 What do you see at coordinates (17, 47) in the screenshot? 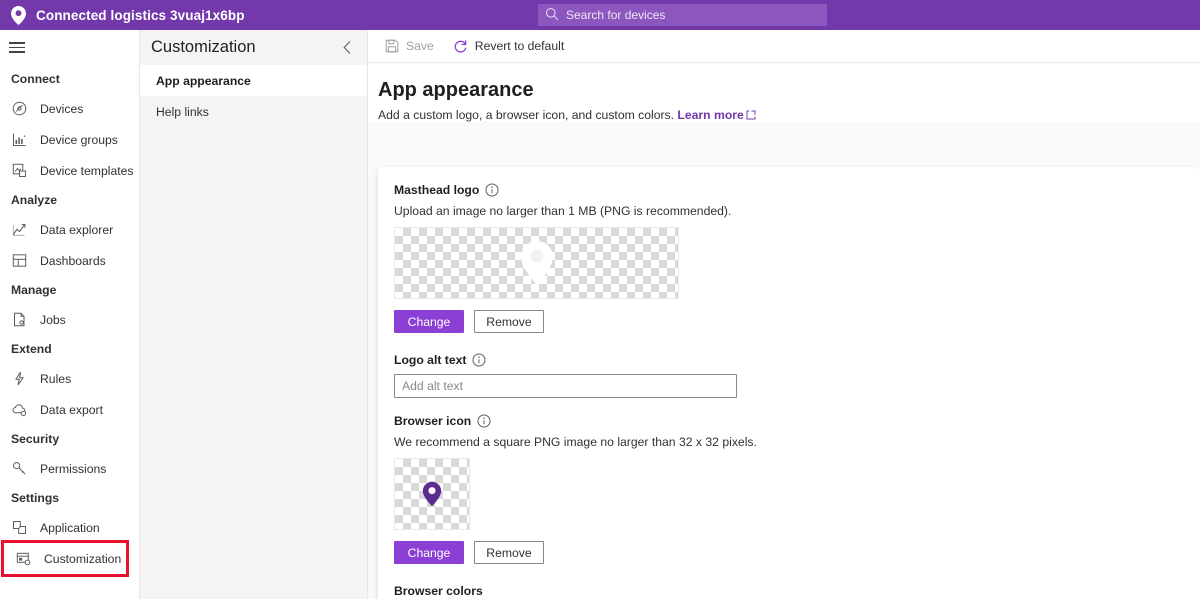
I see `hamburger-bars` at bounding box center [17, 47].